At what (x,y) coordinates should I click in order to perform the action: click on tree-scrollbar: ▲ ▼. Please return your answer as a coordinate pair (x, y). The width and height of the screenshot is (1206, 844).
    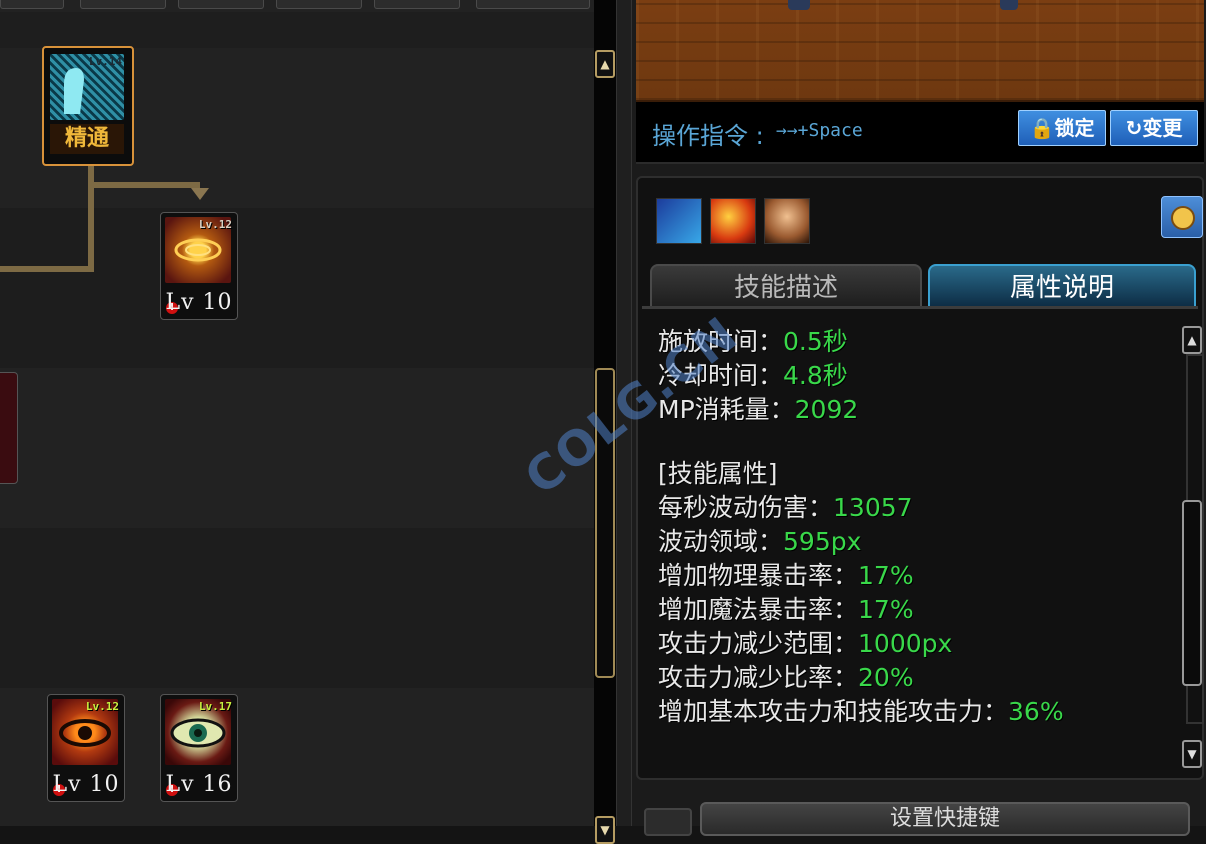
    Looking at the image, I should click on (605, 422).